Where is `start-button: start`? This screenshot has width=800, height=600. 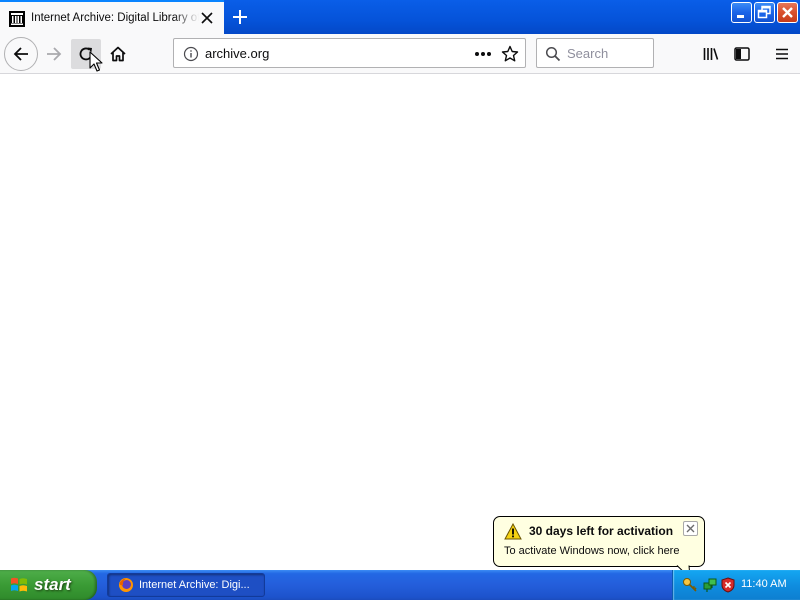
start-button: start is located at coordinates (48, 585).